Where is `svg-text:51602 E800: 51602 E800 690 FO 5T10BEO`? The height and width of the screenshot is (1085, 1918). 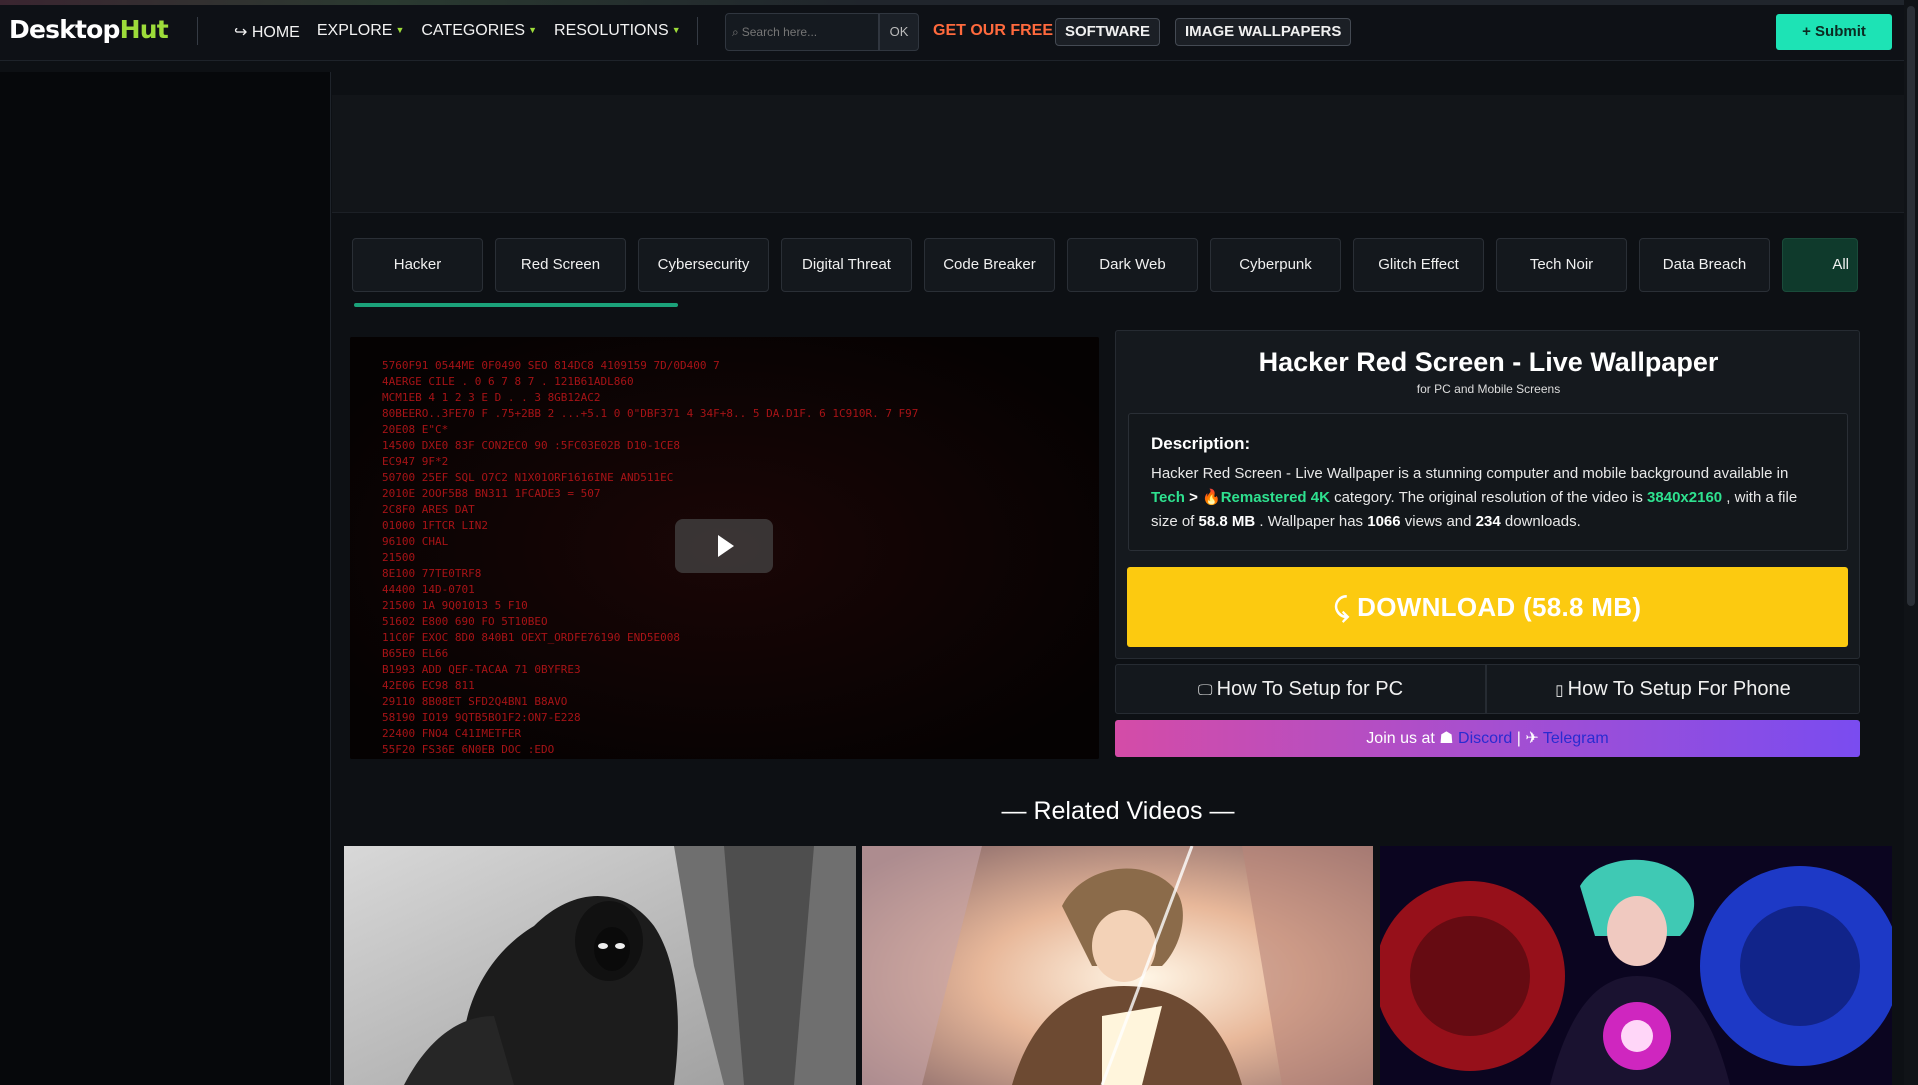 svg-text:51602 E800: 51602 E800 690 FO 5T10BEO is located at coordinates (465, 621).